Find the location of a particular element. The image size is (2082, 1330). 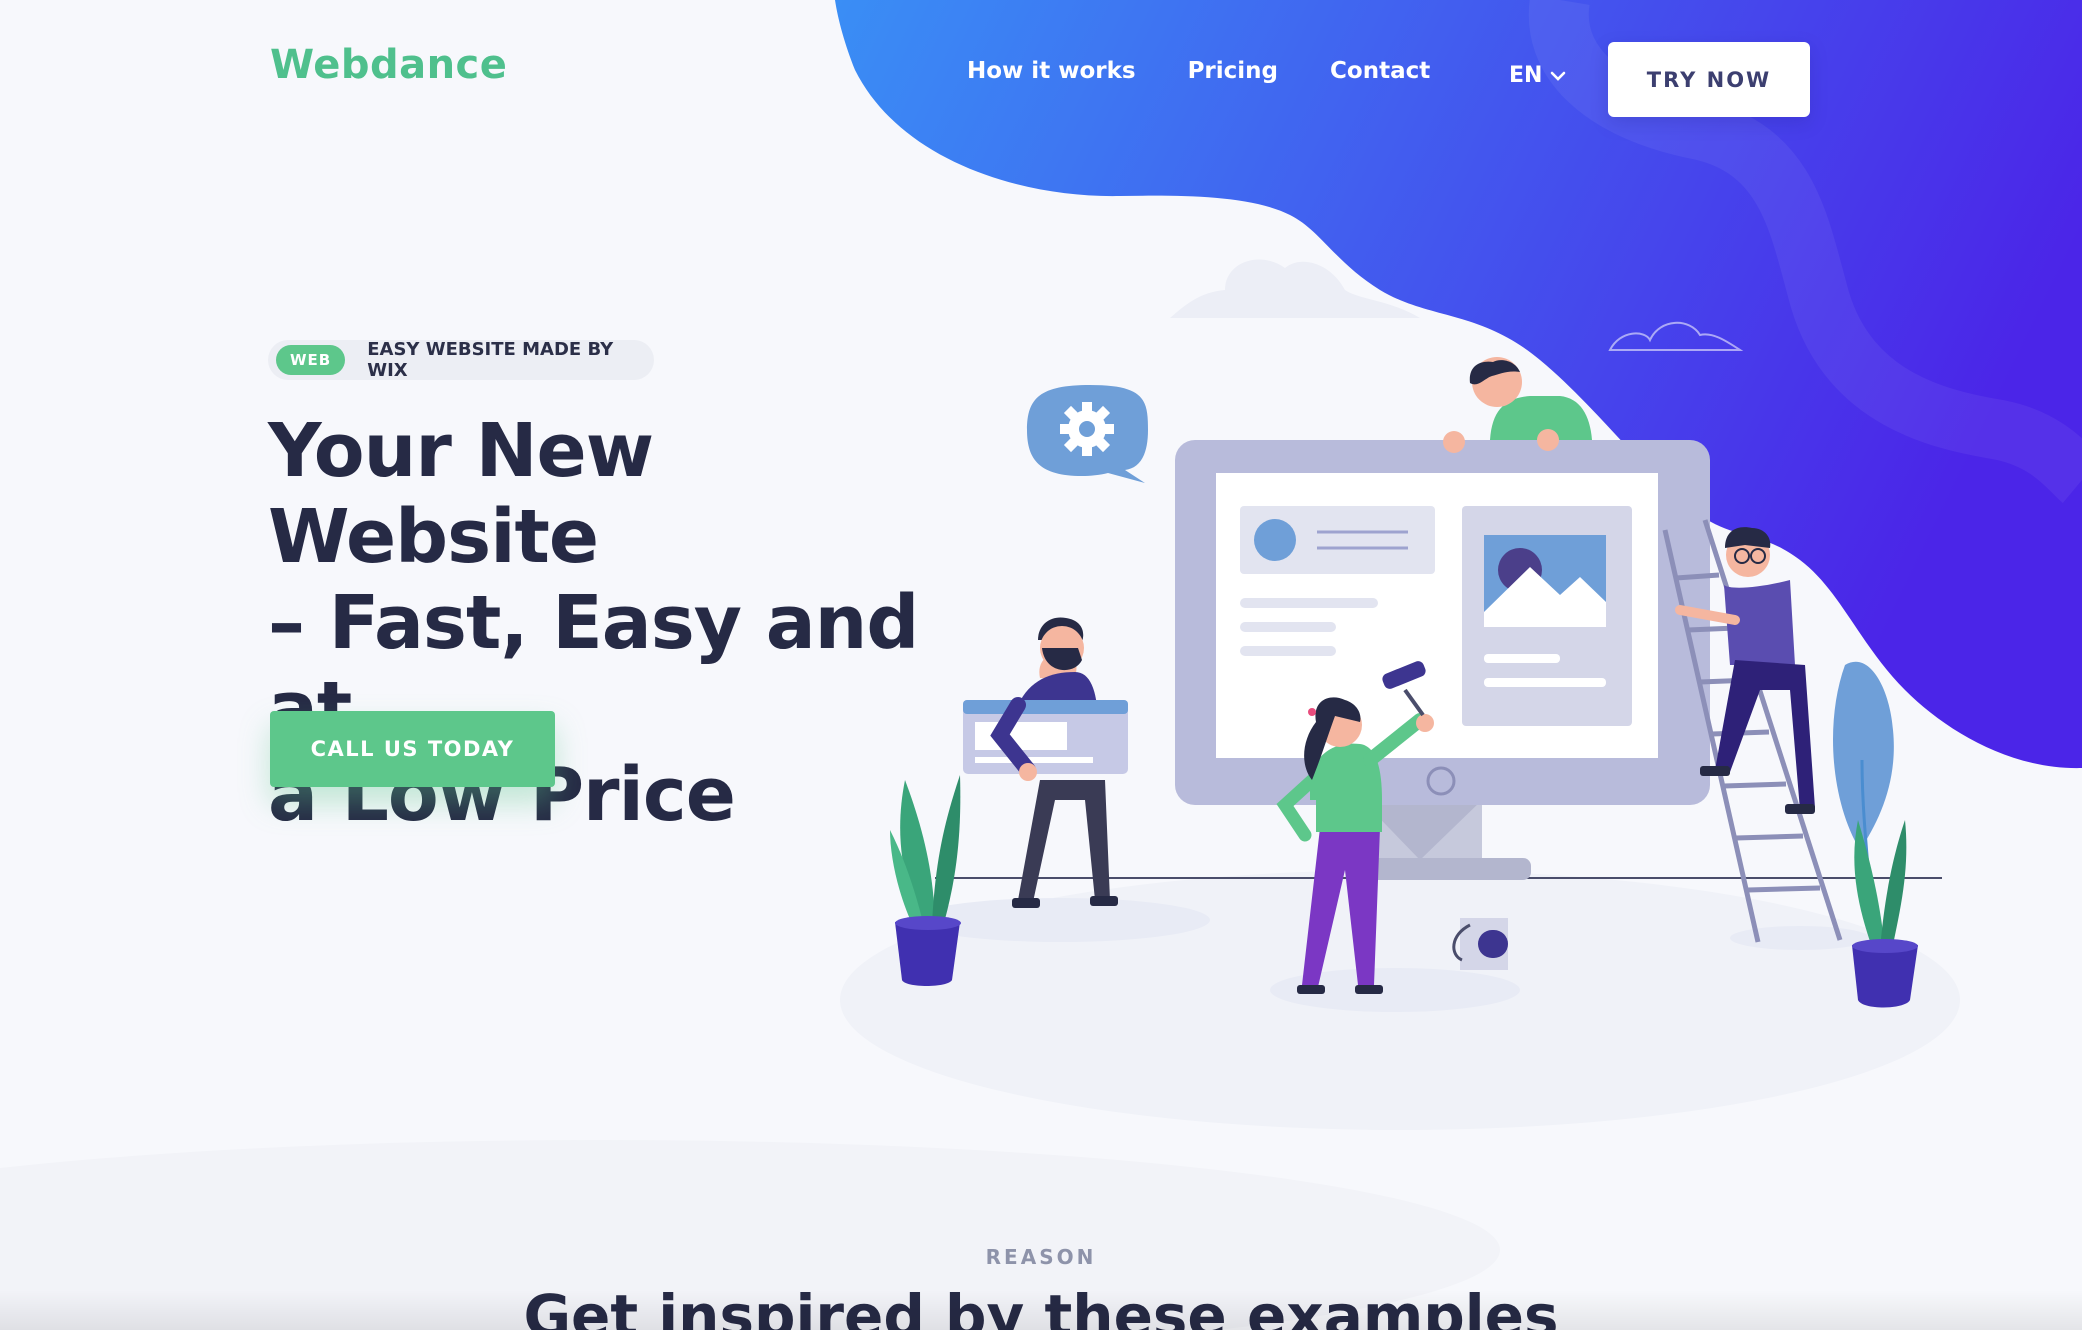

nav-pricing: Pricing is located at coordinates (1233, 71).